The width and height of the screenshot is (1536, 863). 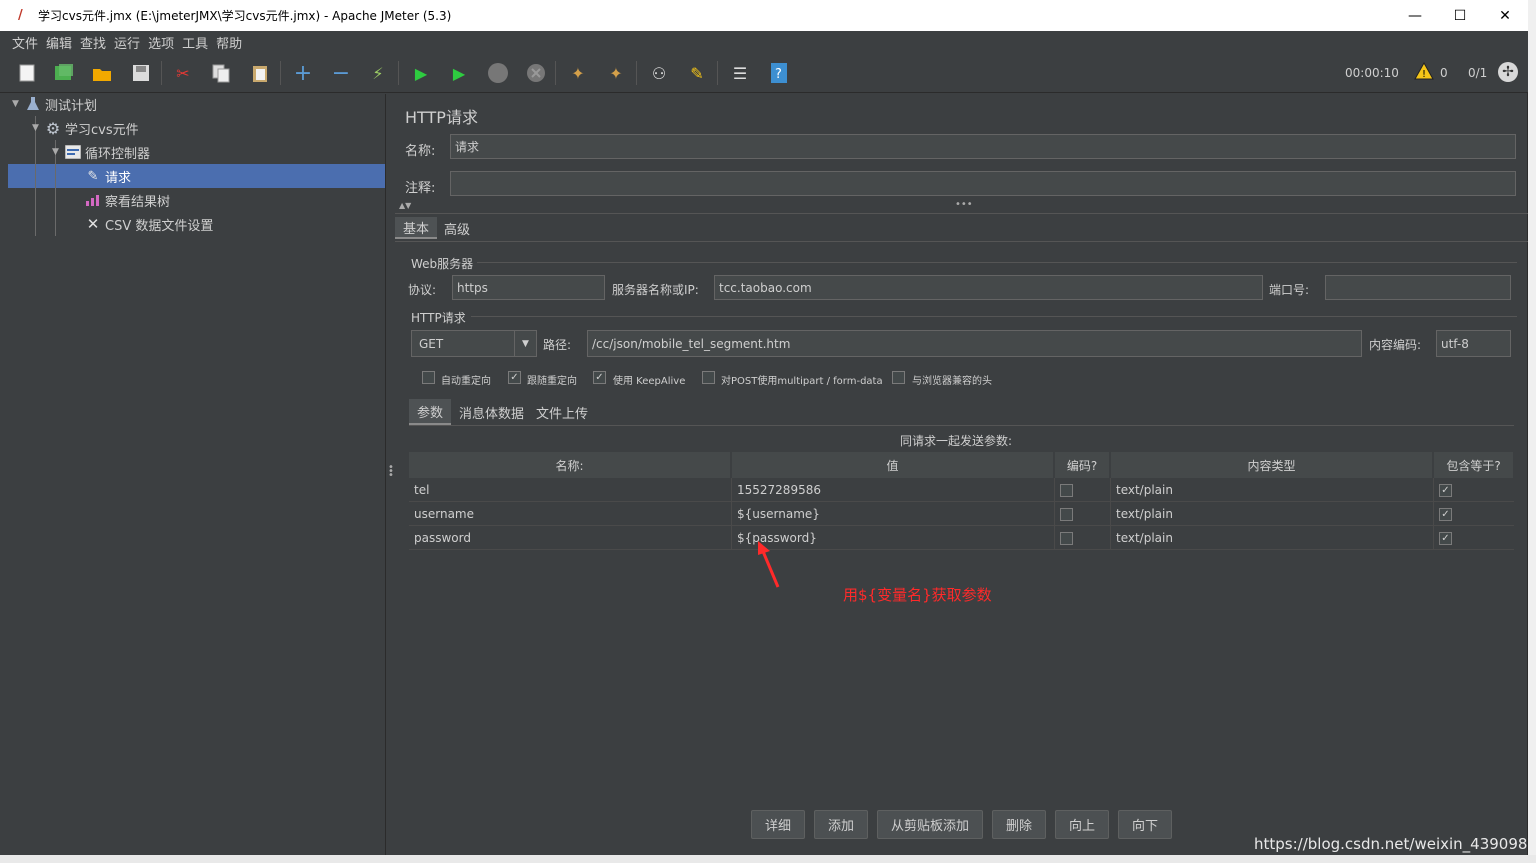 I want to click on stop-icon, so click(x=498, y=73).